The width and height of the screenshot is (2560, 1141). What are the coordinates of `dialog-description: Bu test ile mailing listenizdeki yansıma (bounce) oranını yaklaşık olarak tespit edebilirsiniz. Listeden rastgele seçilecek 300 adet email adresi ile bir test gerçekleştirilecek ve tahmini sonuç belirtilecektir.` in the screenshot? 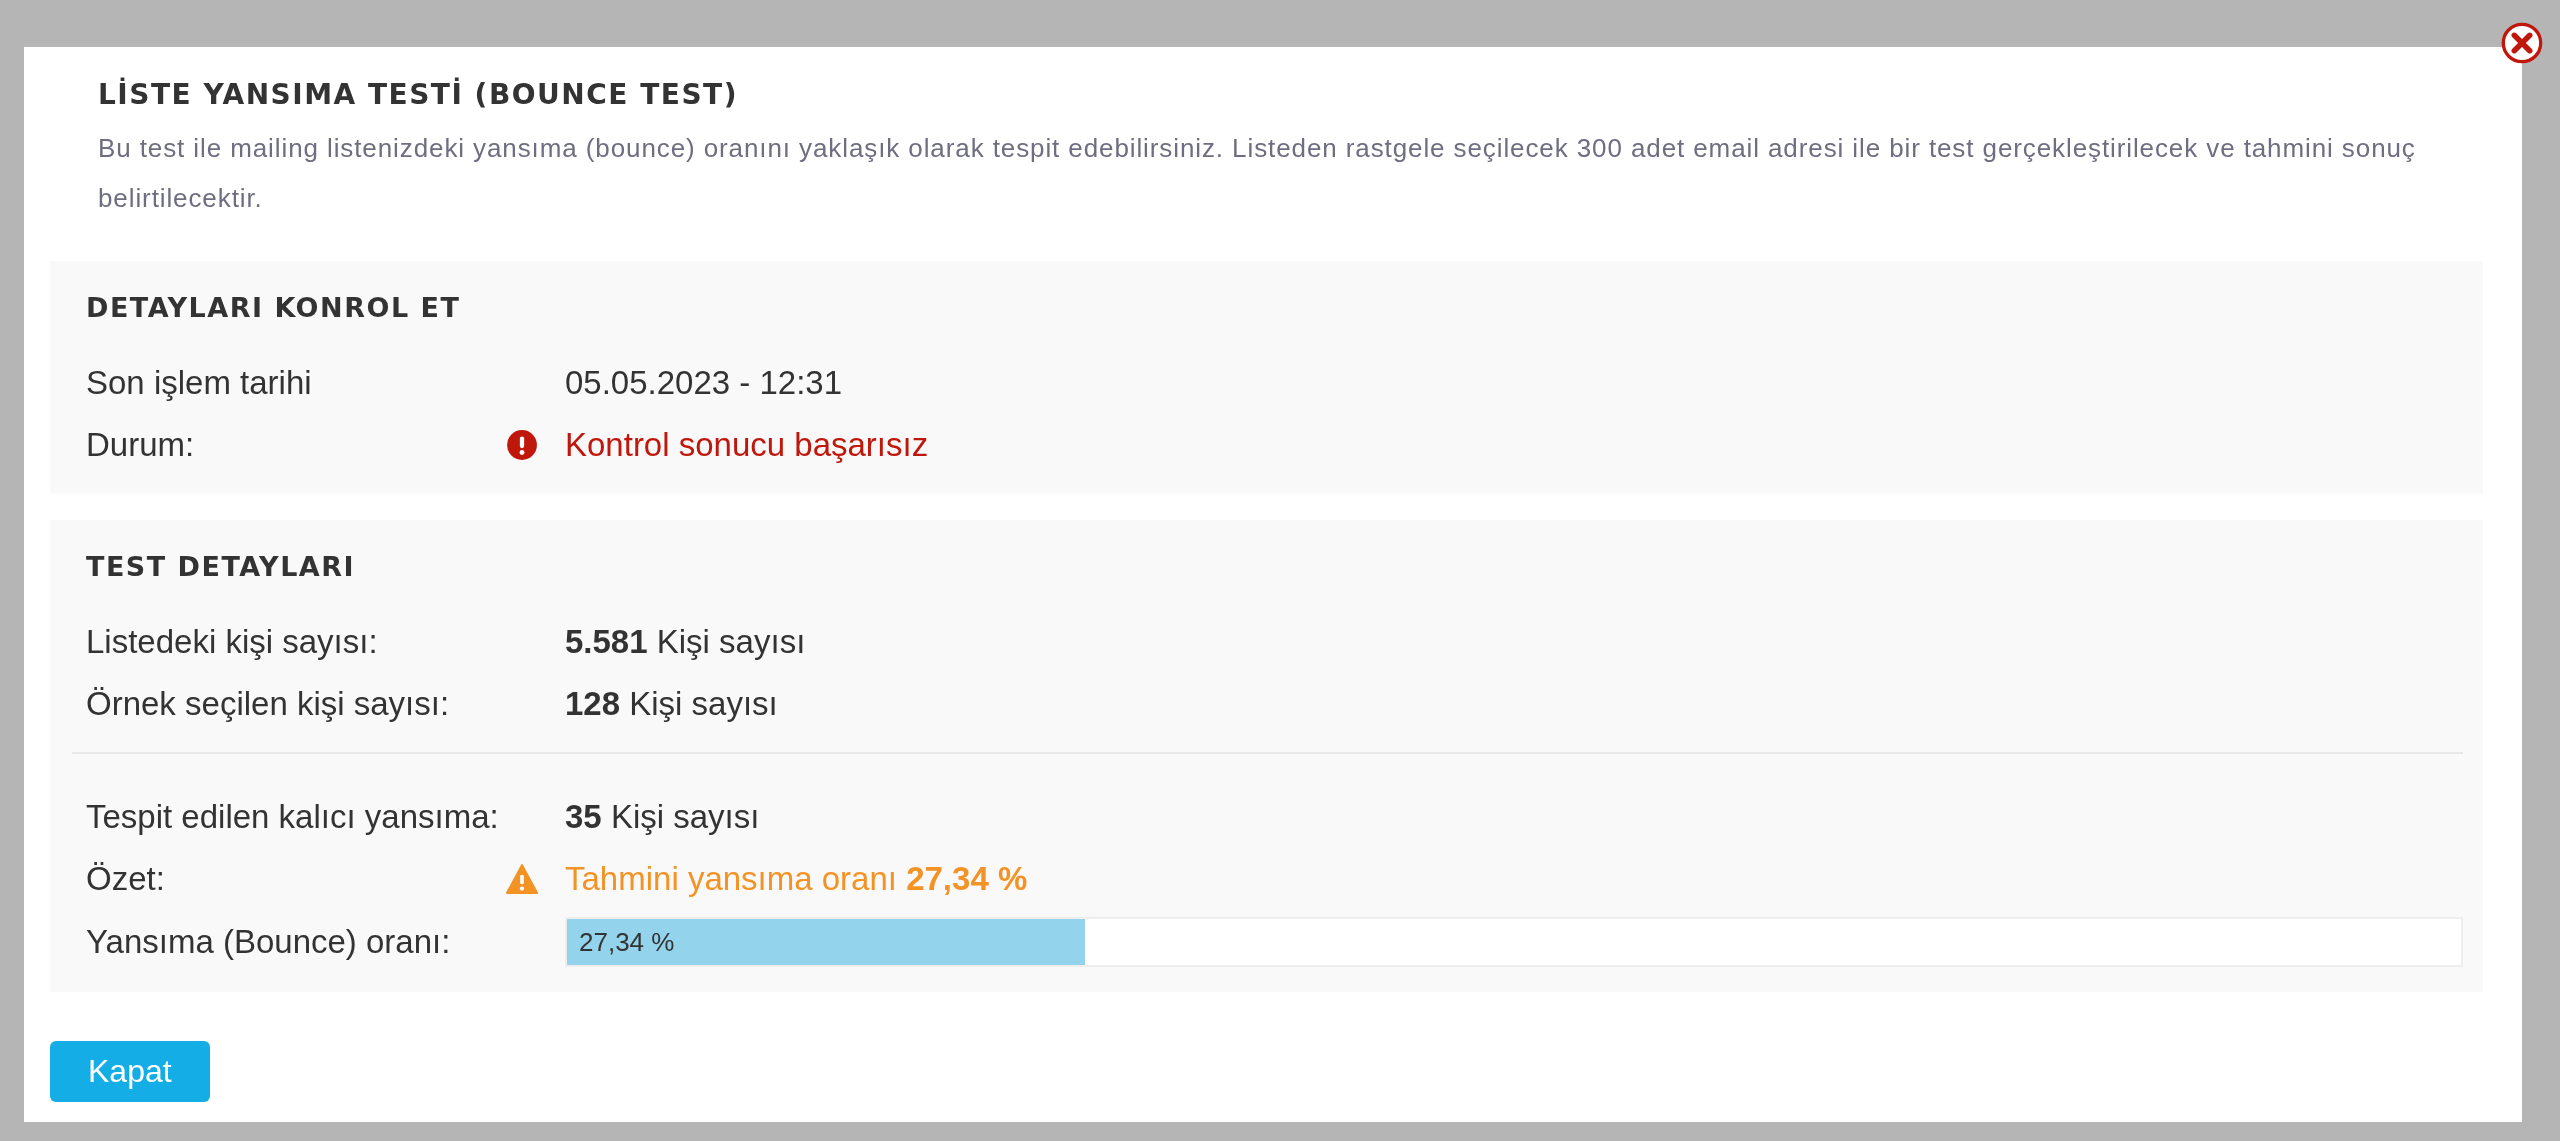 It's located at (1257, 173).